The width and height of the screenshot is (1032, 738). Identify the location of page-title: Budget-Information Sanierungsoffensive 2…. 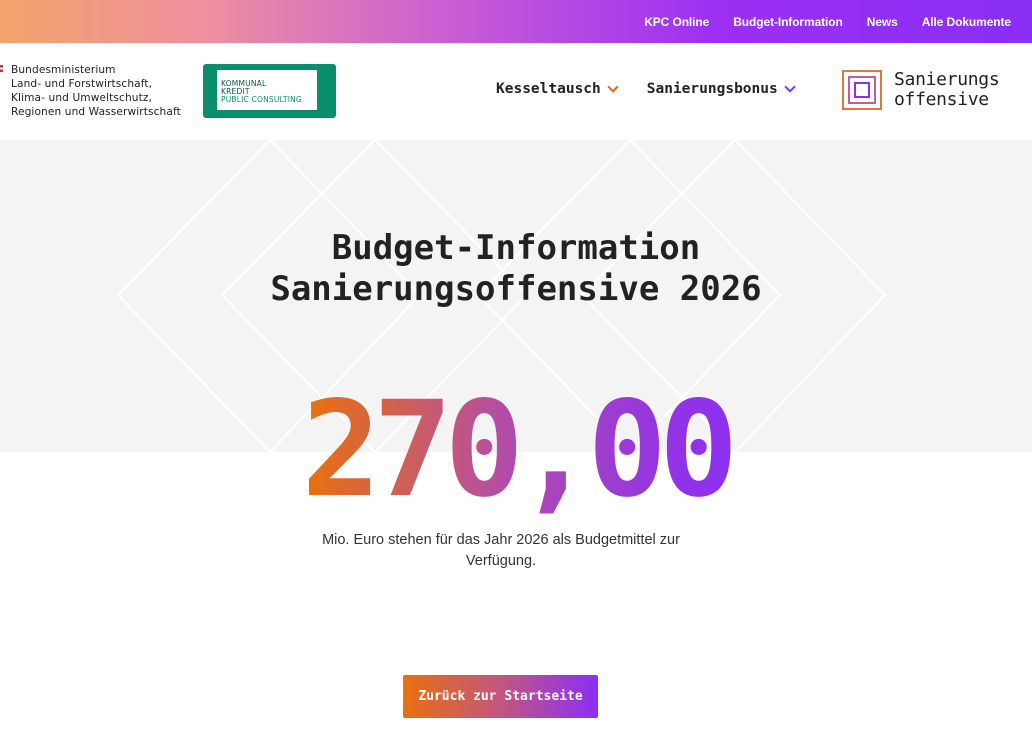
(516, 269).